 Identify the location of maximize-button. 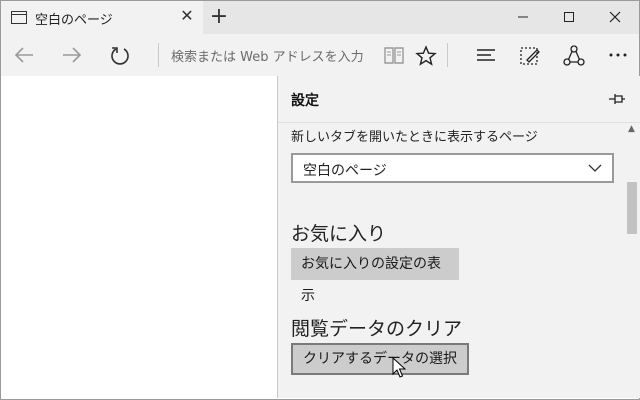
(569, 17).